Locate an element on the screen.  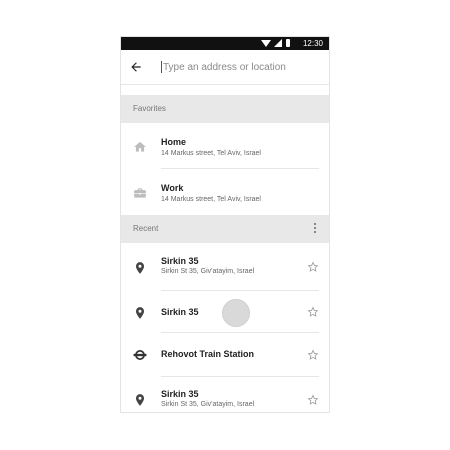
signal-icon is located at coordinates (278, 43).